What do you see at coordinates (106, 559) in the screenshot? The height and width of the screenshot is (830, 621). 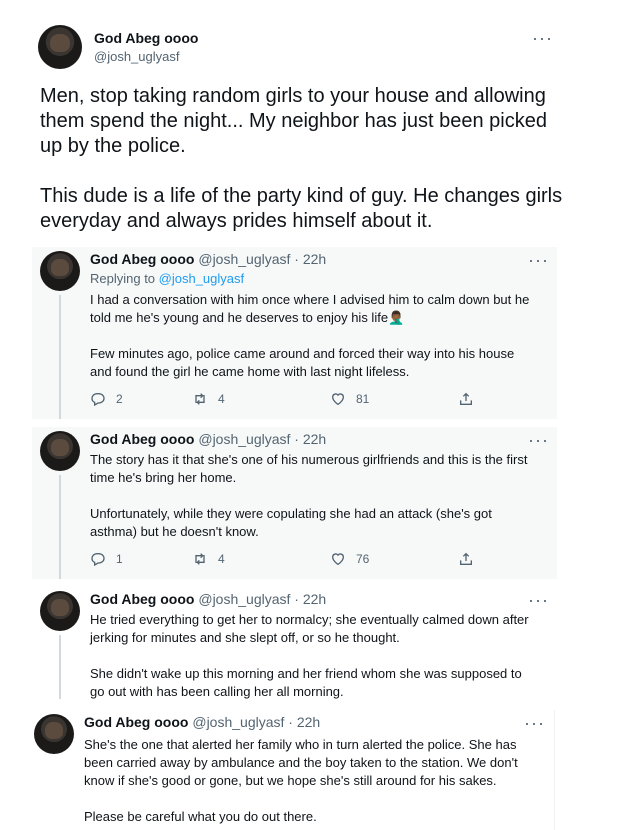 I see `reply-button: 1` at bounding box center [106, 559].